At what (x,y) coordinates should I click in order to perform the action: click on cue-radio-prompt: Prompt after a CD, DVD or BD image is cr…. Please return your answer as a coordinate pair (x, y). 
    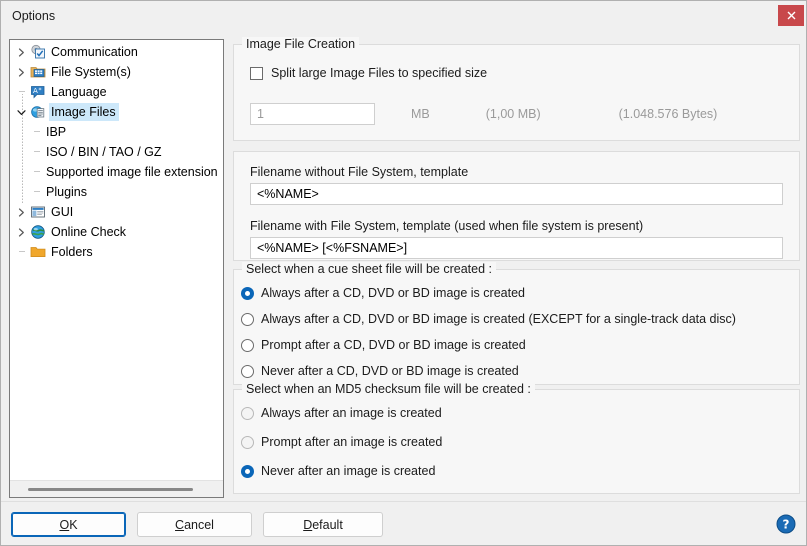
    Looking at the image, I should click on (383, 345).